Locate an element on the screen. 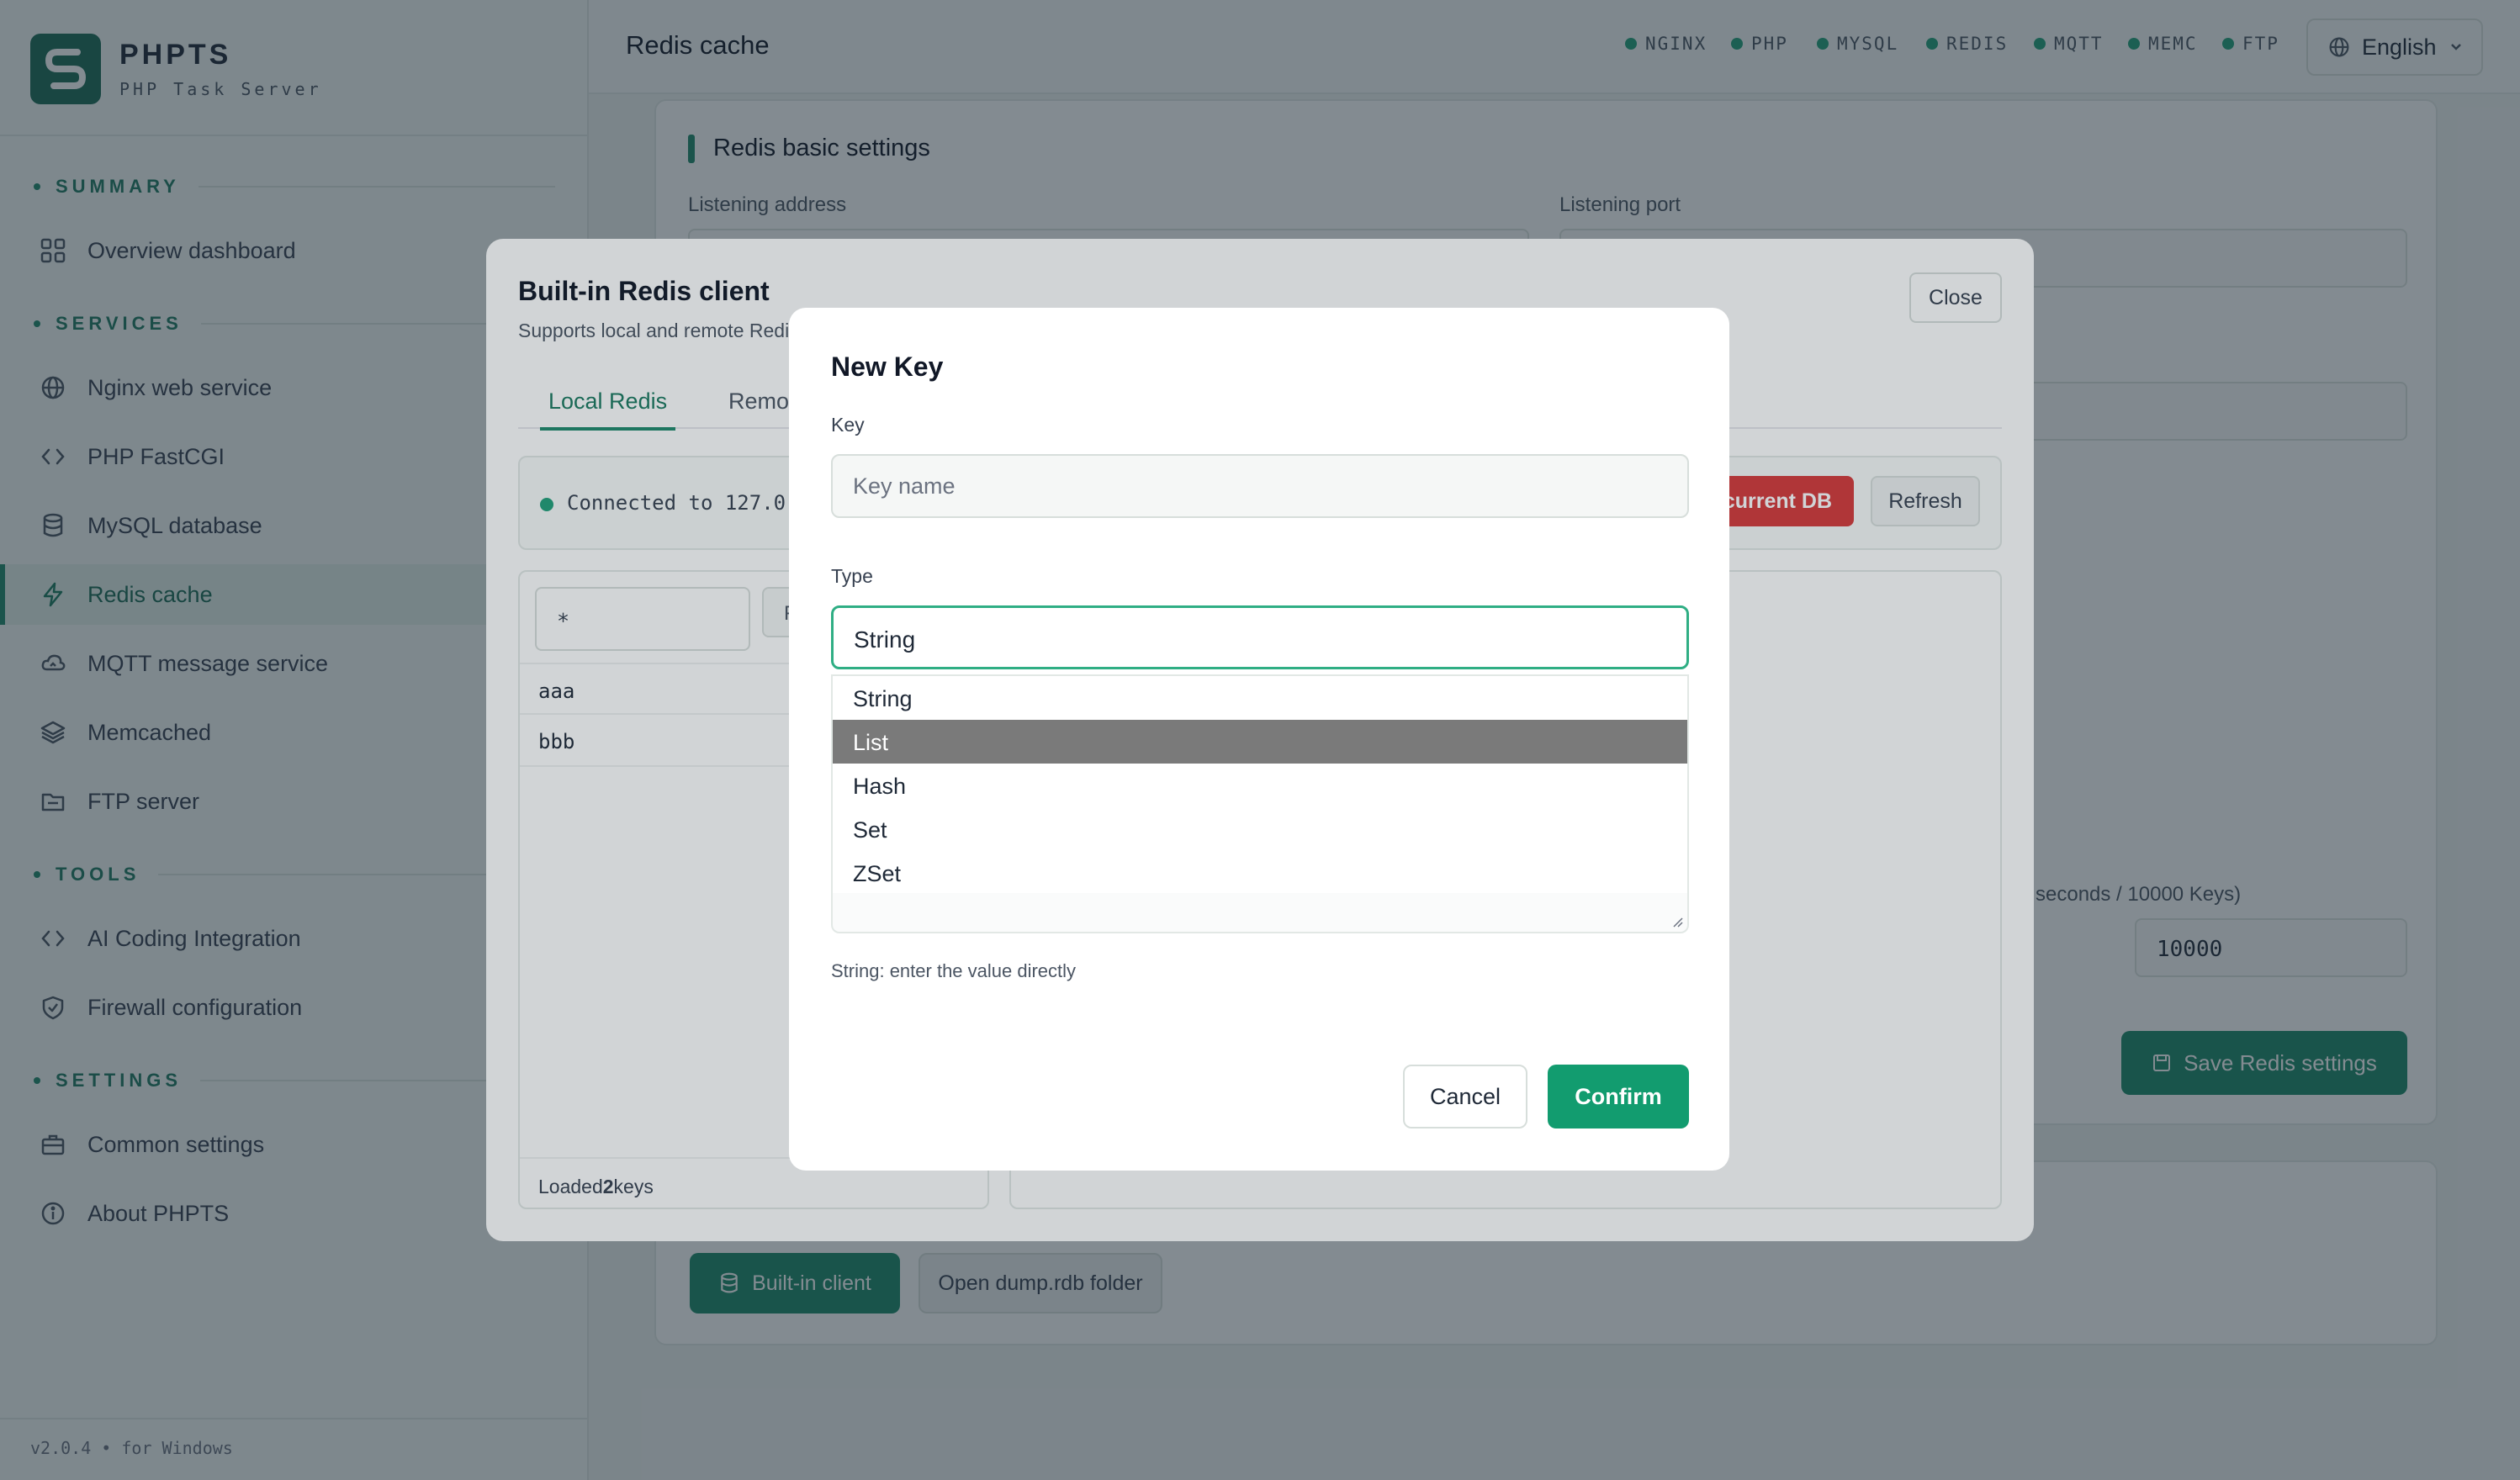 Image resolution: width=2520 pixels, height=1480 pixels. confirm-button: Confirm is located at coordinates (1618, 1097).